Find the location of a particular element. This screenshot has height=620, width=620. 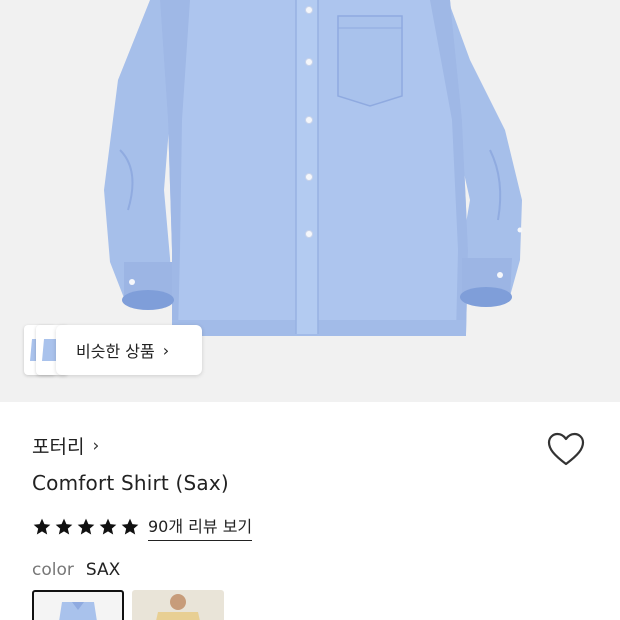

rating-stars is located at coordinates (86, 527).